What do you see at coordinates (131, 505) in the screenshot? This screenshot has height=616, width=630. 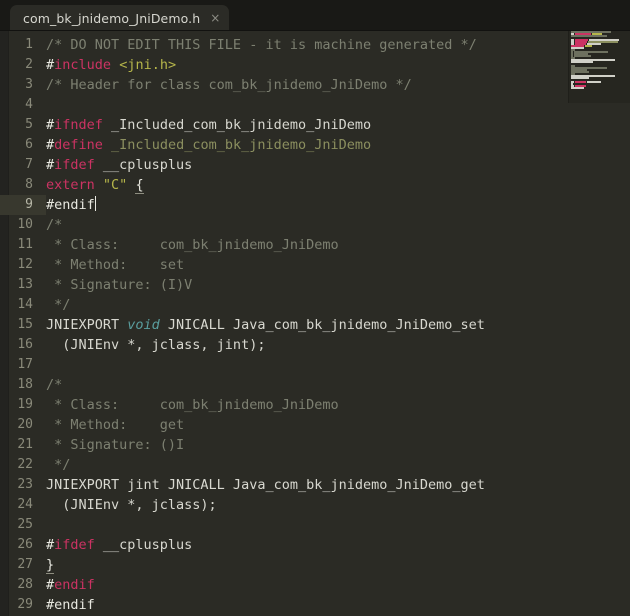 I see `code-text: (JNIEnv *, jclass);` at bounding box center [131, 505].